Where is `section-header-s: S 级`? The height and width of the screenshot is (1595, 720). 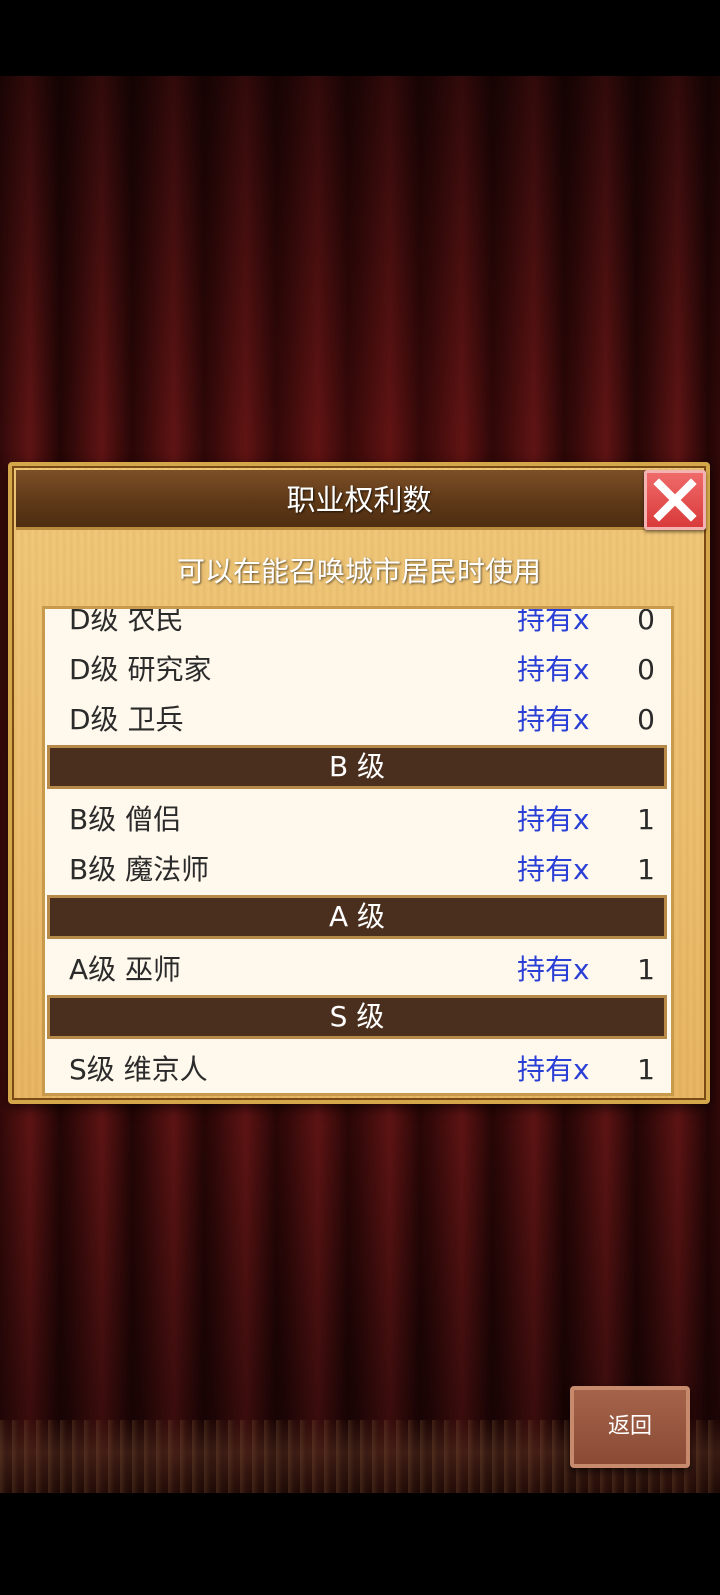 section-header-s: S 级 is located at coordinates (357, 1017).